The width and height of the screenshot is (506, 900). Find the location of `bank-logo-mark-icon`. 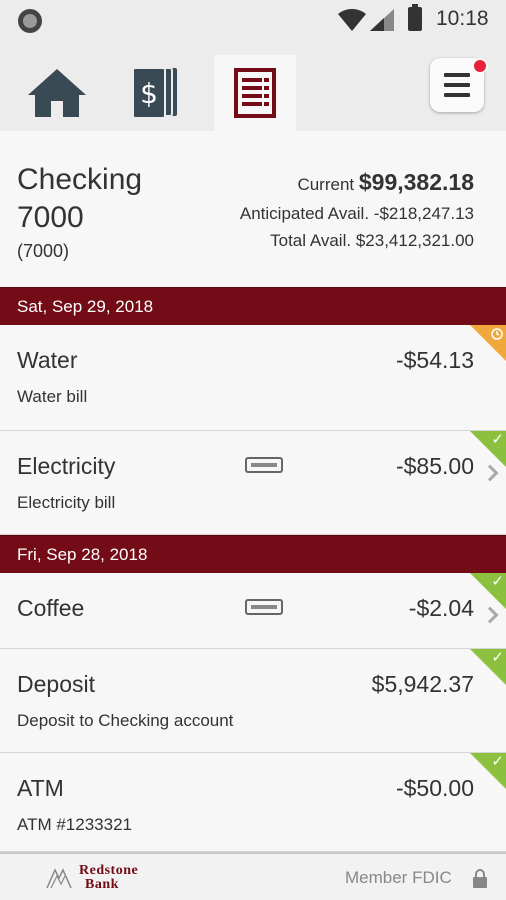

bank-logo-mark-icon is located at coordinates (59, 878).